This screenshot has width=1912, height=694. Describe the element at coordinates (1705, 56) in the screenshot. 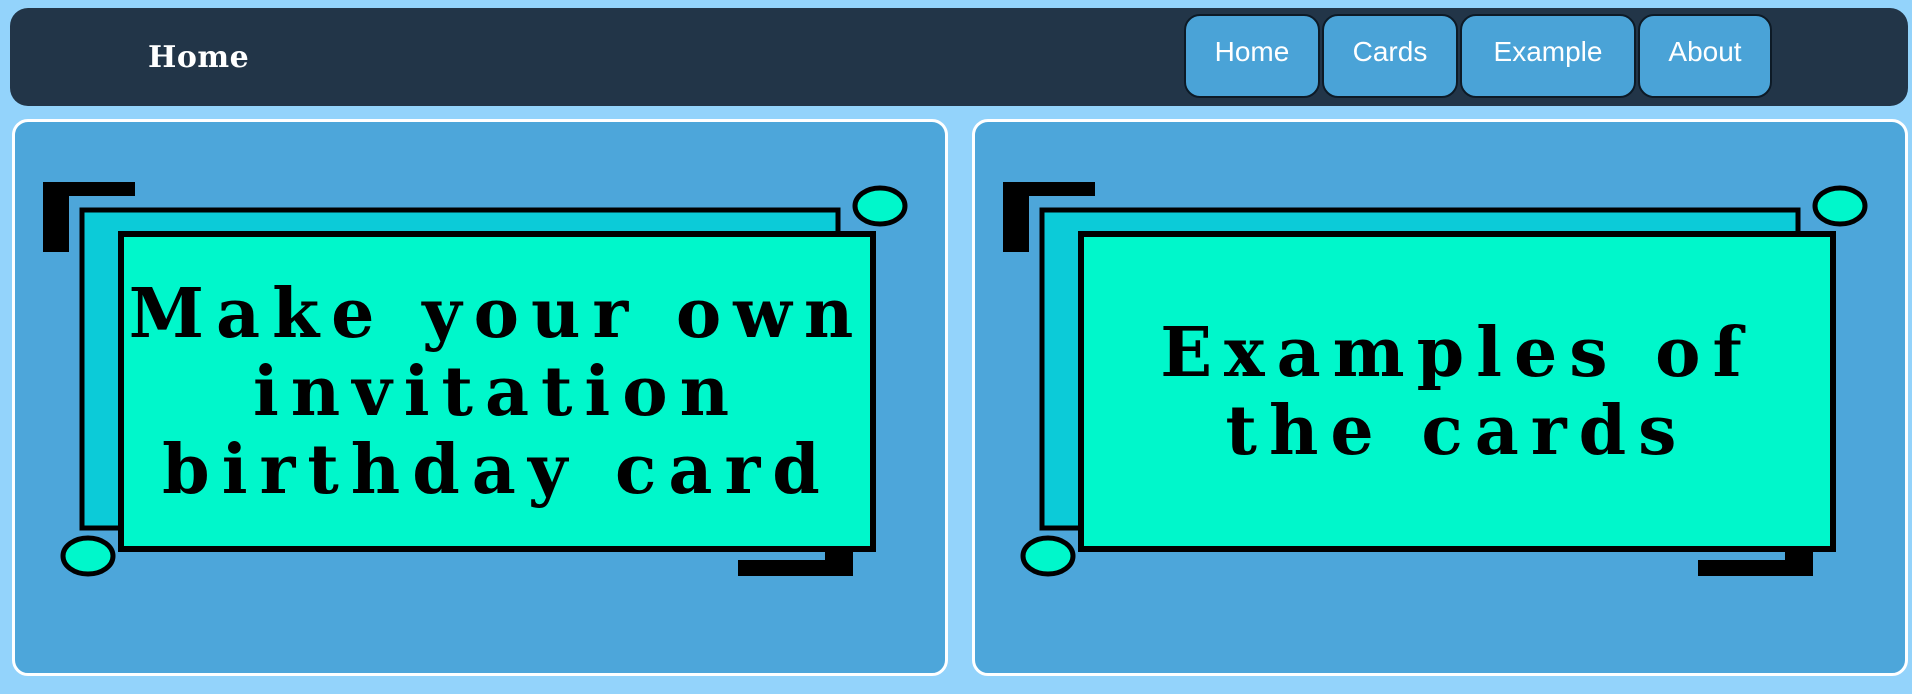

I see `nav-about-button: About` at that location.